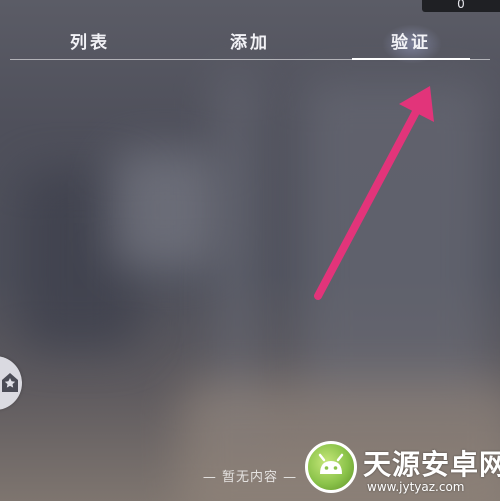 The height and width of the screenshot is (501, 500). I want to click on tab-verify: 验证, so click(411, 43).